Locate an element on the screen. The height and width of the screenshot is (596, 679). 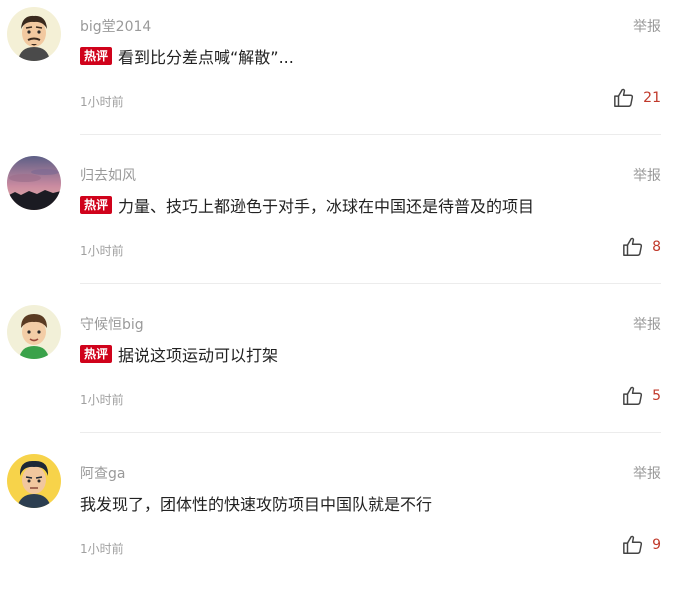
username: big堂2014 is located at coordinates (115, 26).